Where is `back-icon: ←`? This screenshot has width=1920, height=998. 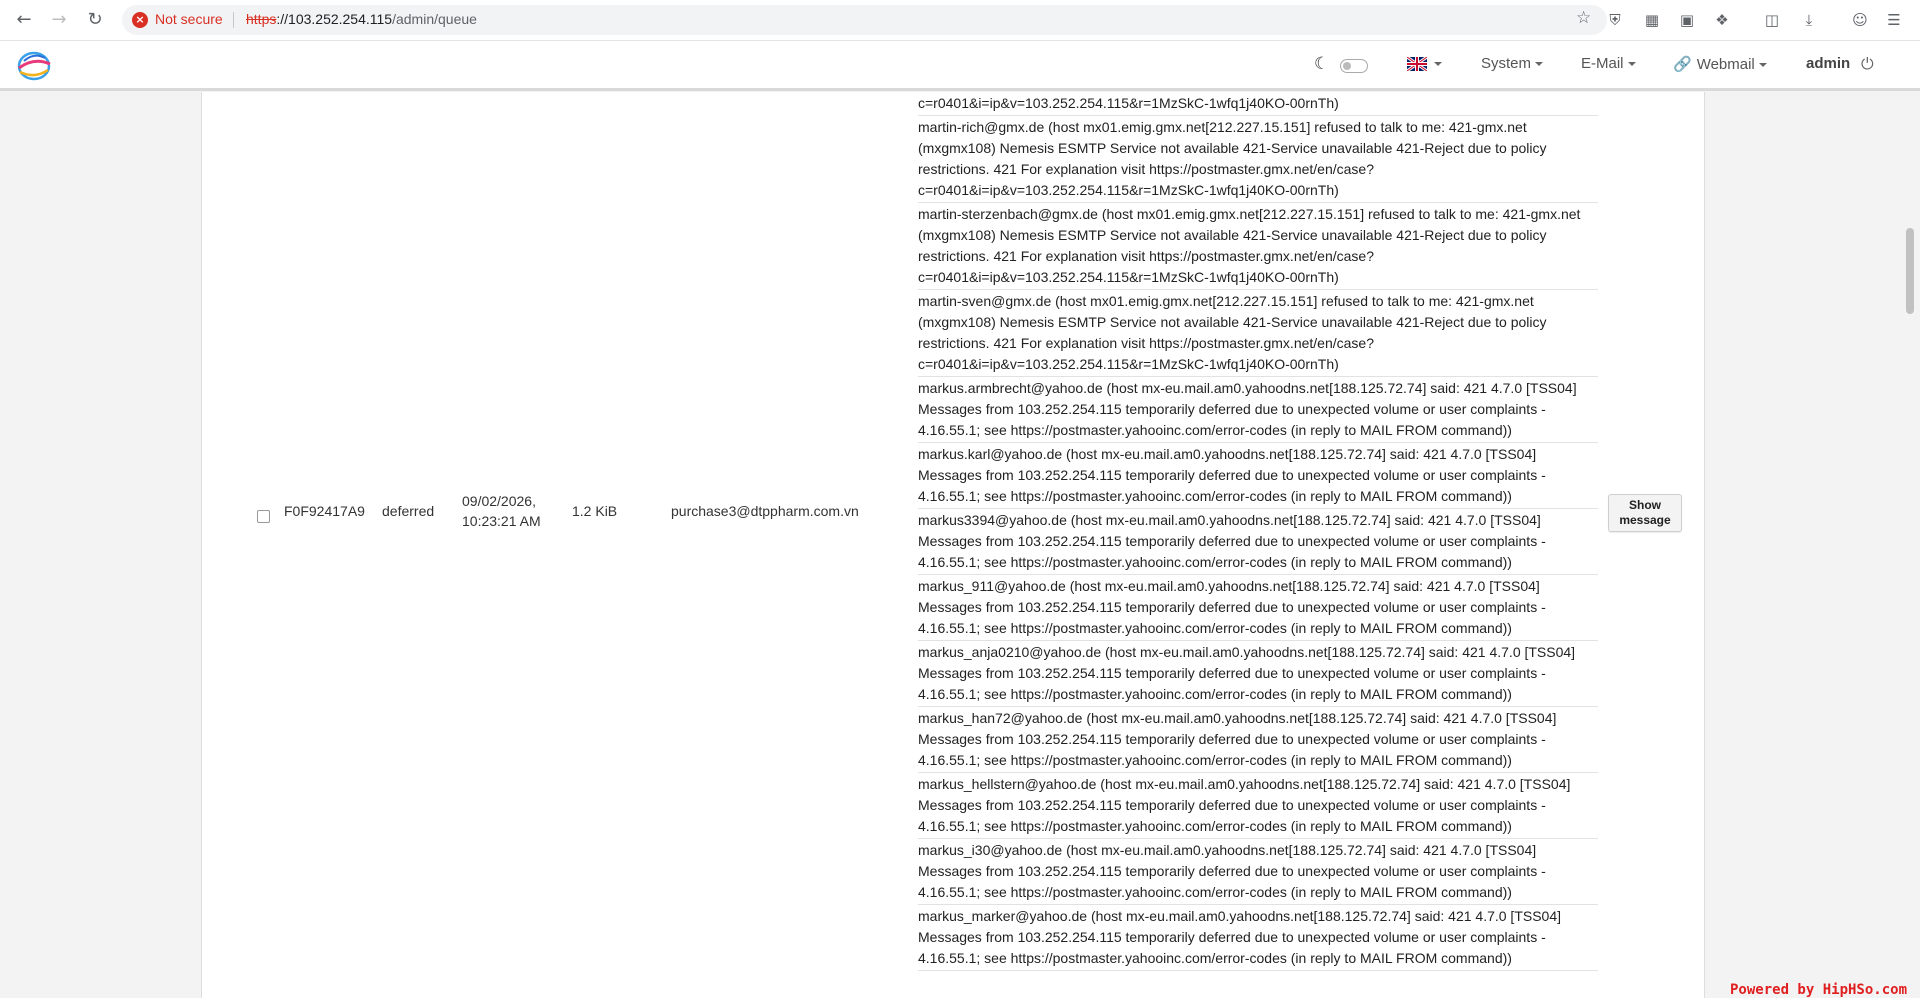
back-icon: ← is located at coordinates (24, 20).